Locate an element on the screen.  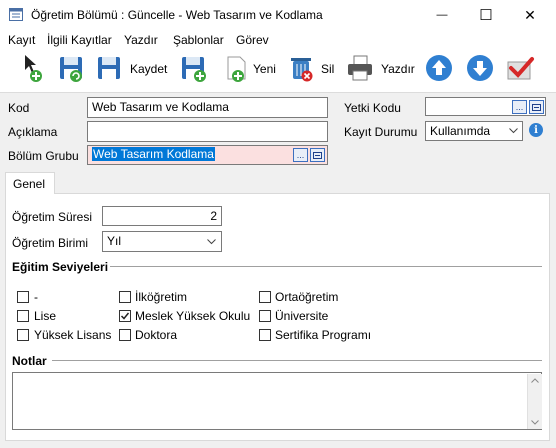
kayit-durumu-select: Kullanımda is located at coordinates (474, 131).